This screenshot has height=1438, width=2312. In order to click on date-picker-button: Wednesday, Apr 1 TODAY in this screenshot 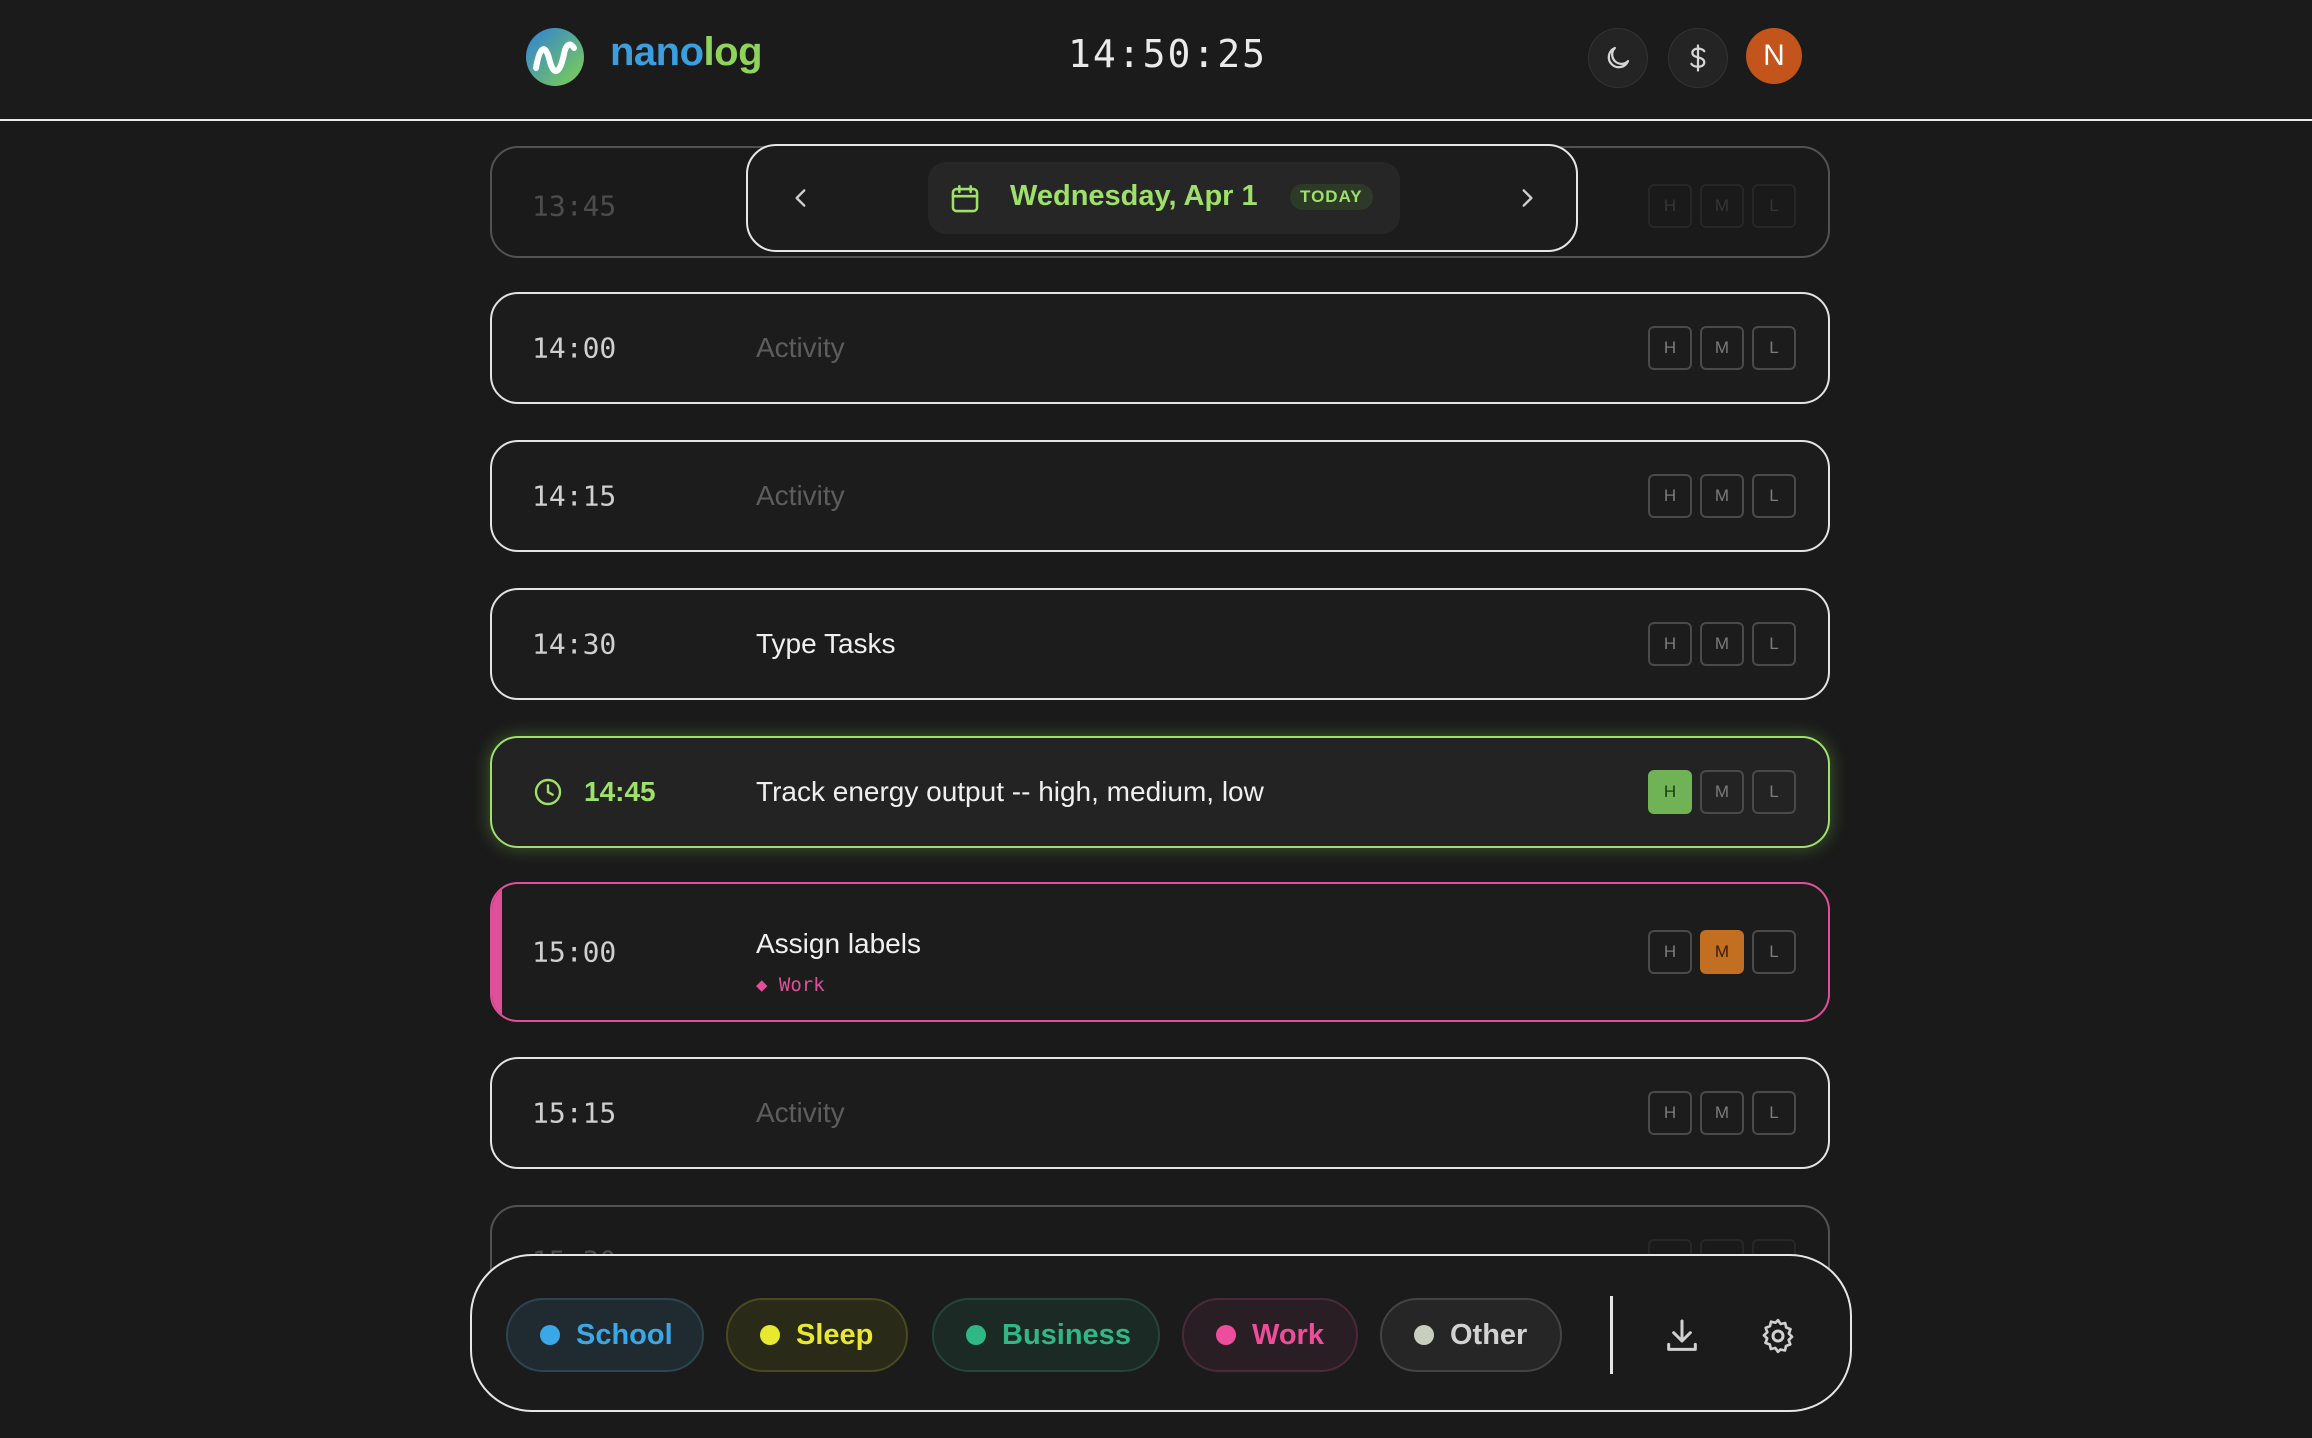, I will do `click(1164, 198)`.